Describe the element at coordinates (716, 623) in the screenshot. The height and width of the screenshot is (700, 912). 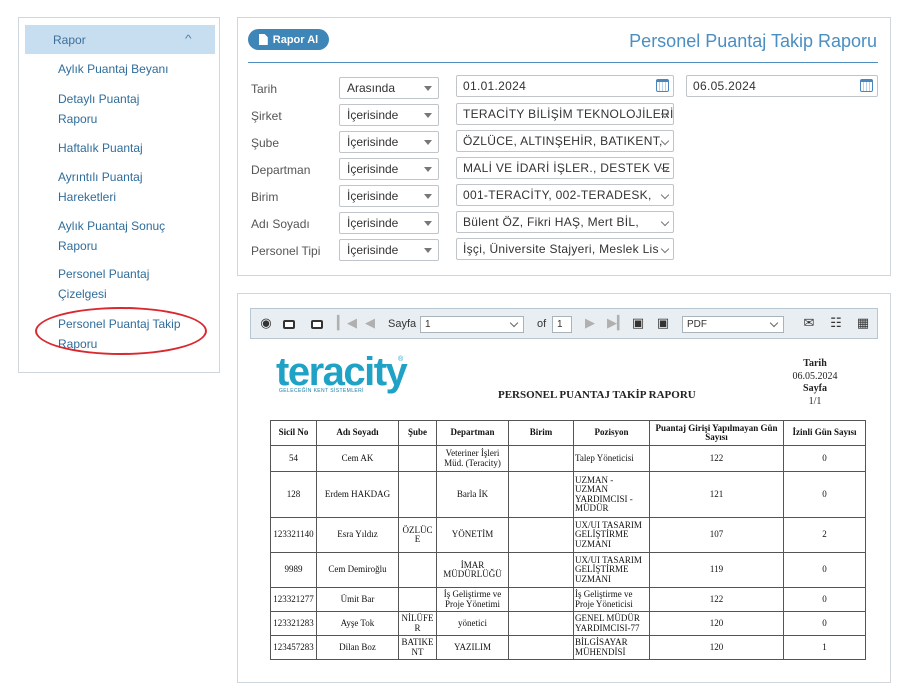
I see `table-cell: 120` at that location.